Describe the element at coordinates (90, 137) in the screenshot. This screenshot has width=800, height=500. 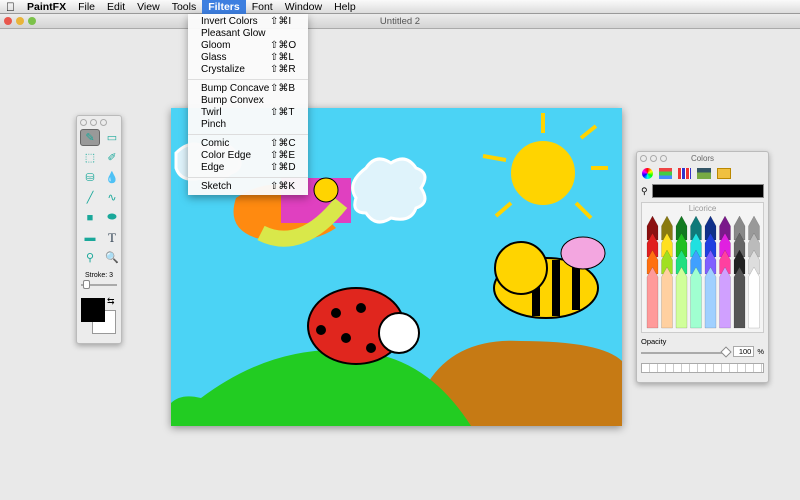
I see `tool-brush: ✎` at that location.